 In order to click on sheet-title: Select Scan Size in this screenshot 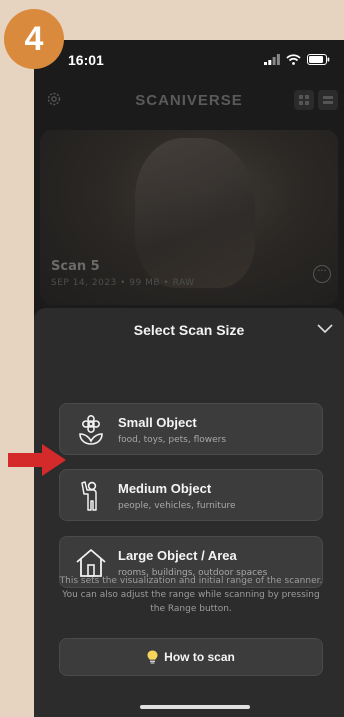, I will do `click(189, 330)`.